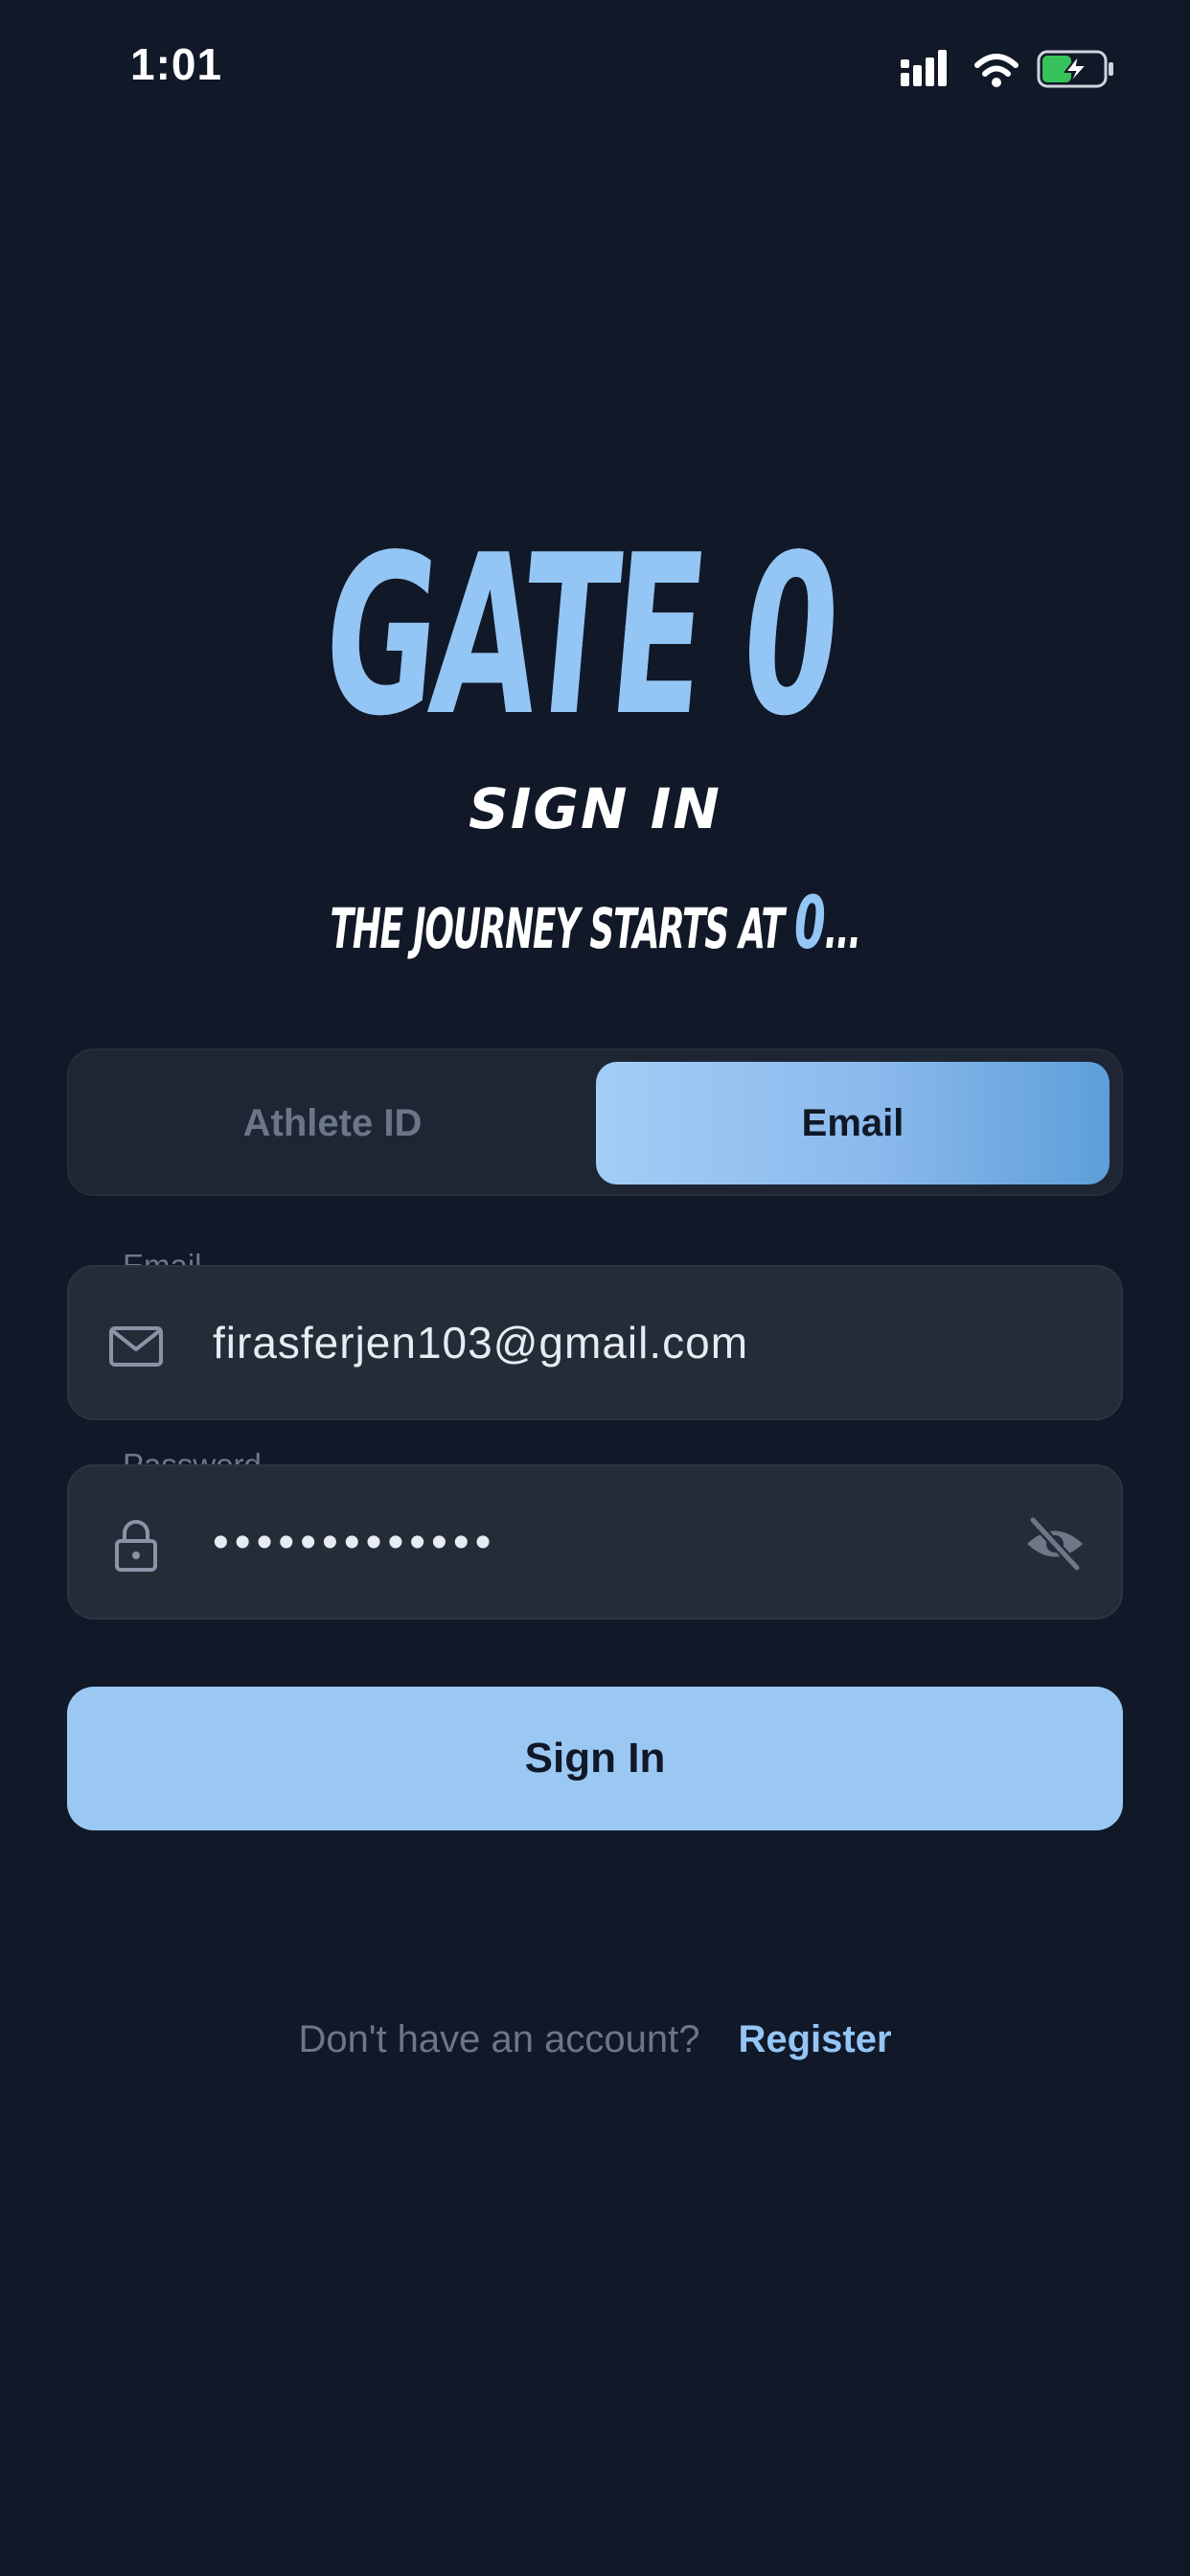 The width and height of the screenshot is (1190, 2576). Describe the element at coordinates (1055, 1544) in the screenshot. I see `eye-off-icon` at that location.